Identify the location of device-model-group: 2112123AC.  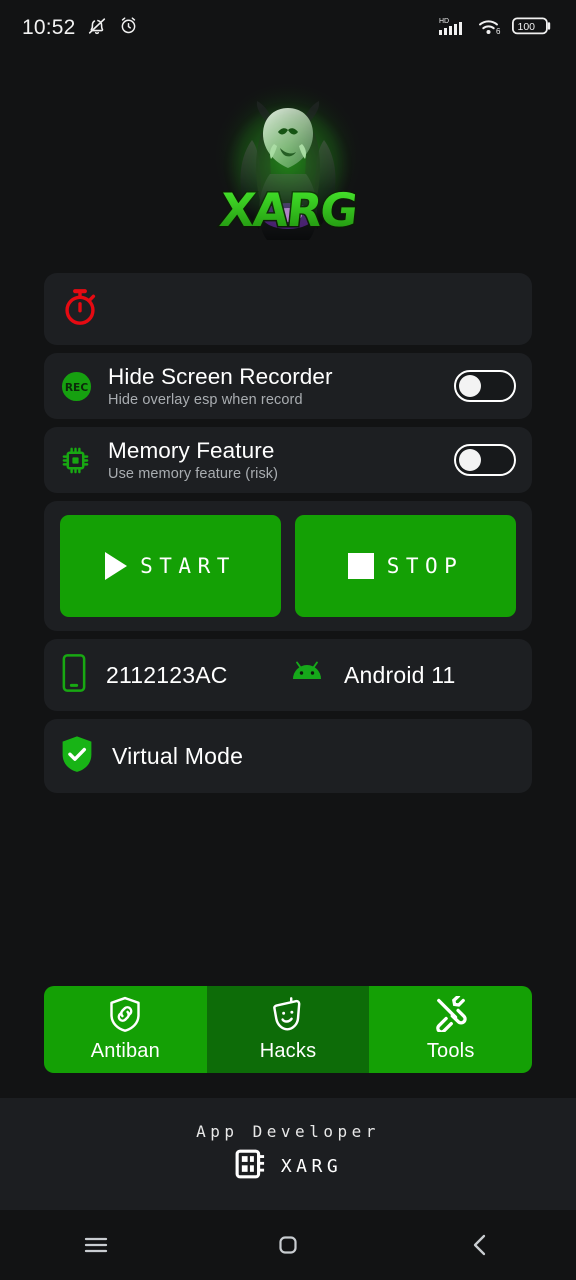
(174, 675).